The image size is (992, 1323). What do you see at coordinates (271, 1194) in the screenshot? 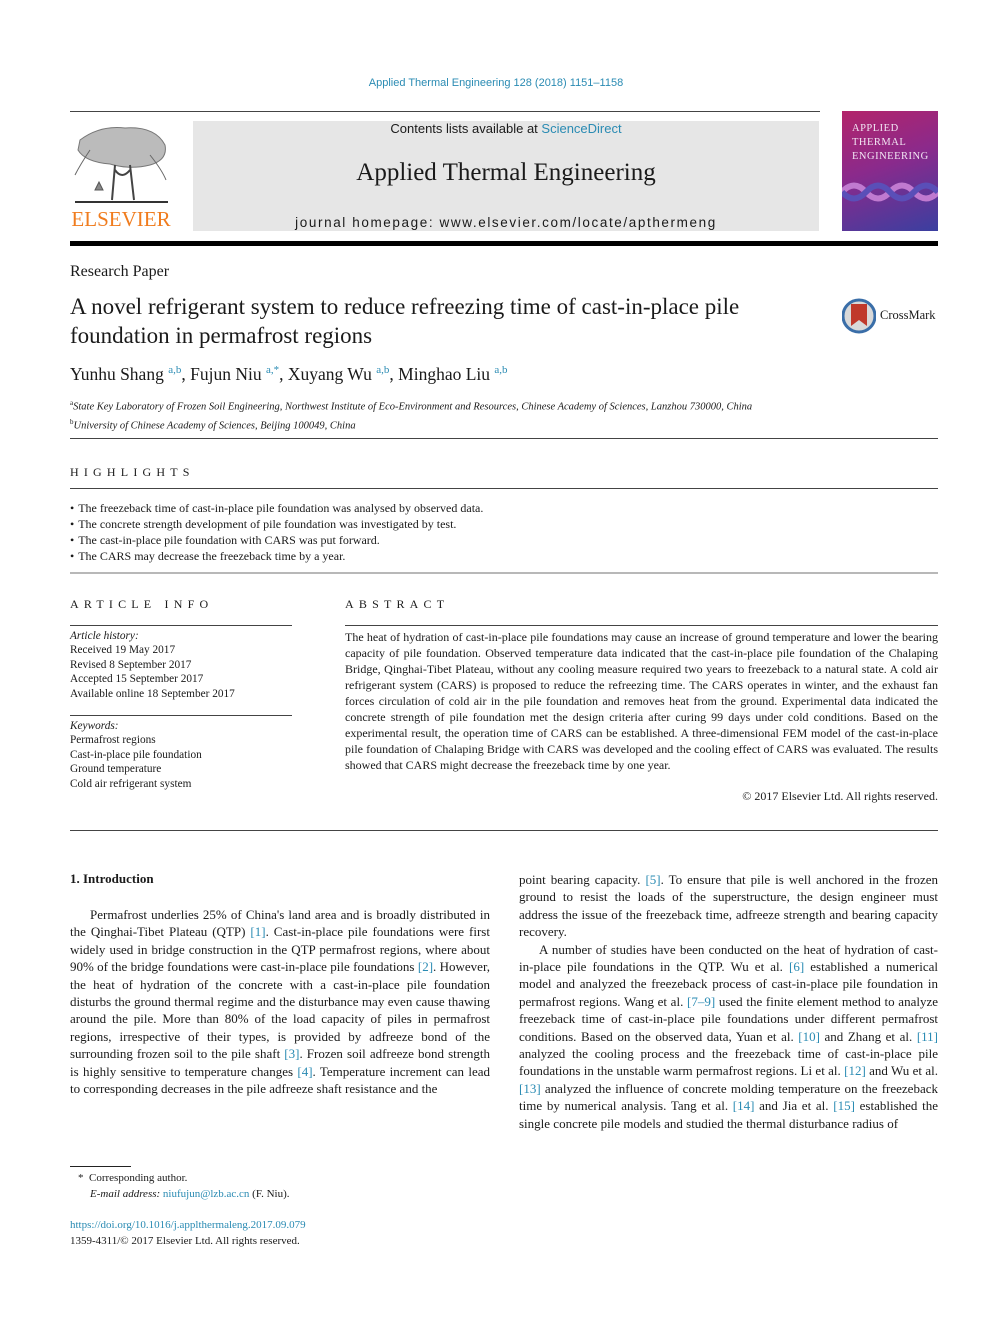
I see `email-suffix: (F. Niu).` at bounding box center [271, 1194].